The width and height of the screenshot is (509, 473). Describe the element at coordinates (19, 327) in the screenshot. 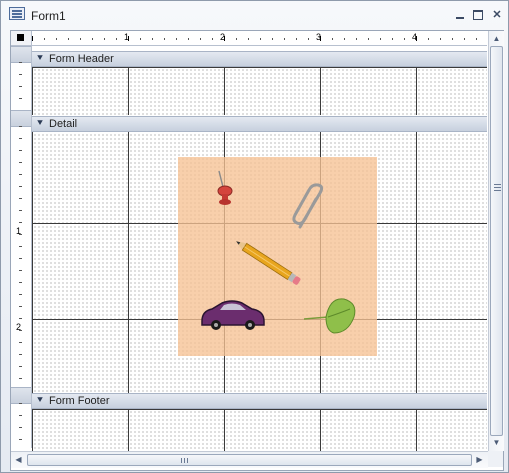

I see `vruler-tick-2: 2` at that location.